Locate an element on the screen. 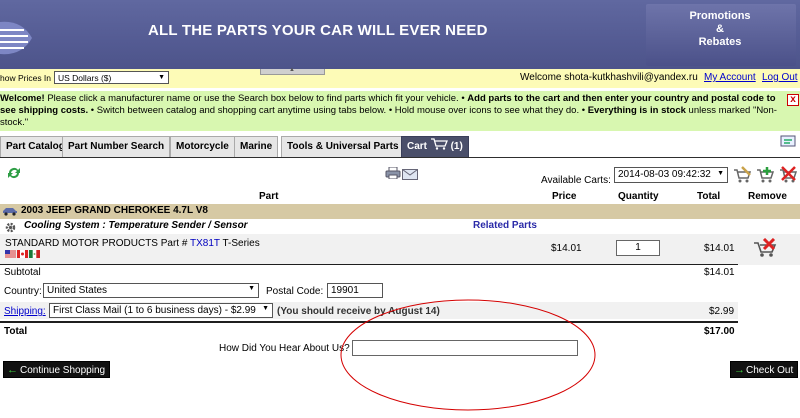 The width and height of the screenshot is (800, 418). welcome-text: Welcome shota-kutkhashvili@yandex.ru is located at coordinates (609, 77).